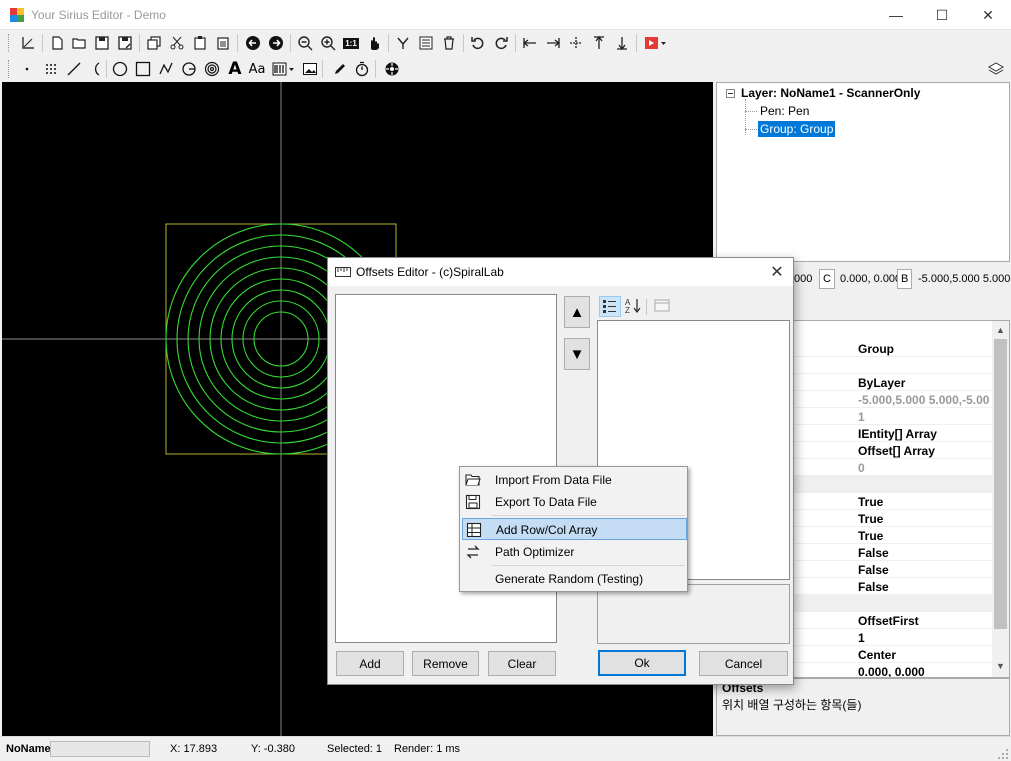 The width and height of the screenshot is (1011, 761). I want to click on font-text-icon: Aa, so click(257, 69).